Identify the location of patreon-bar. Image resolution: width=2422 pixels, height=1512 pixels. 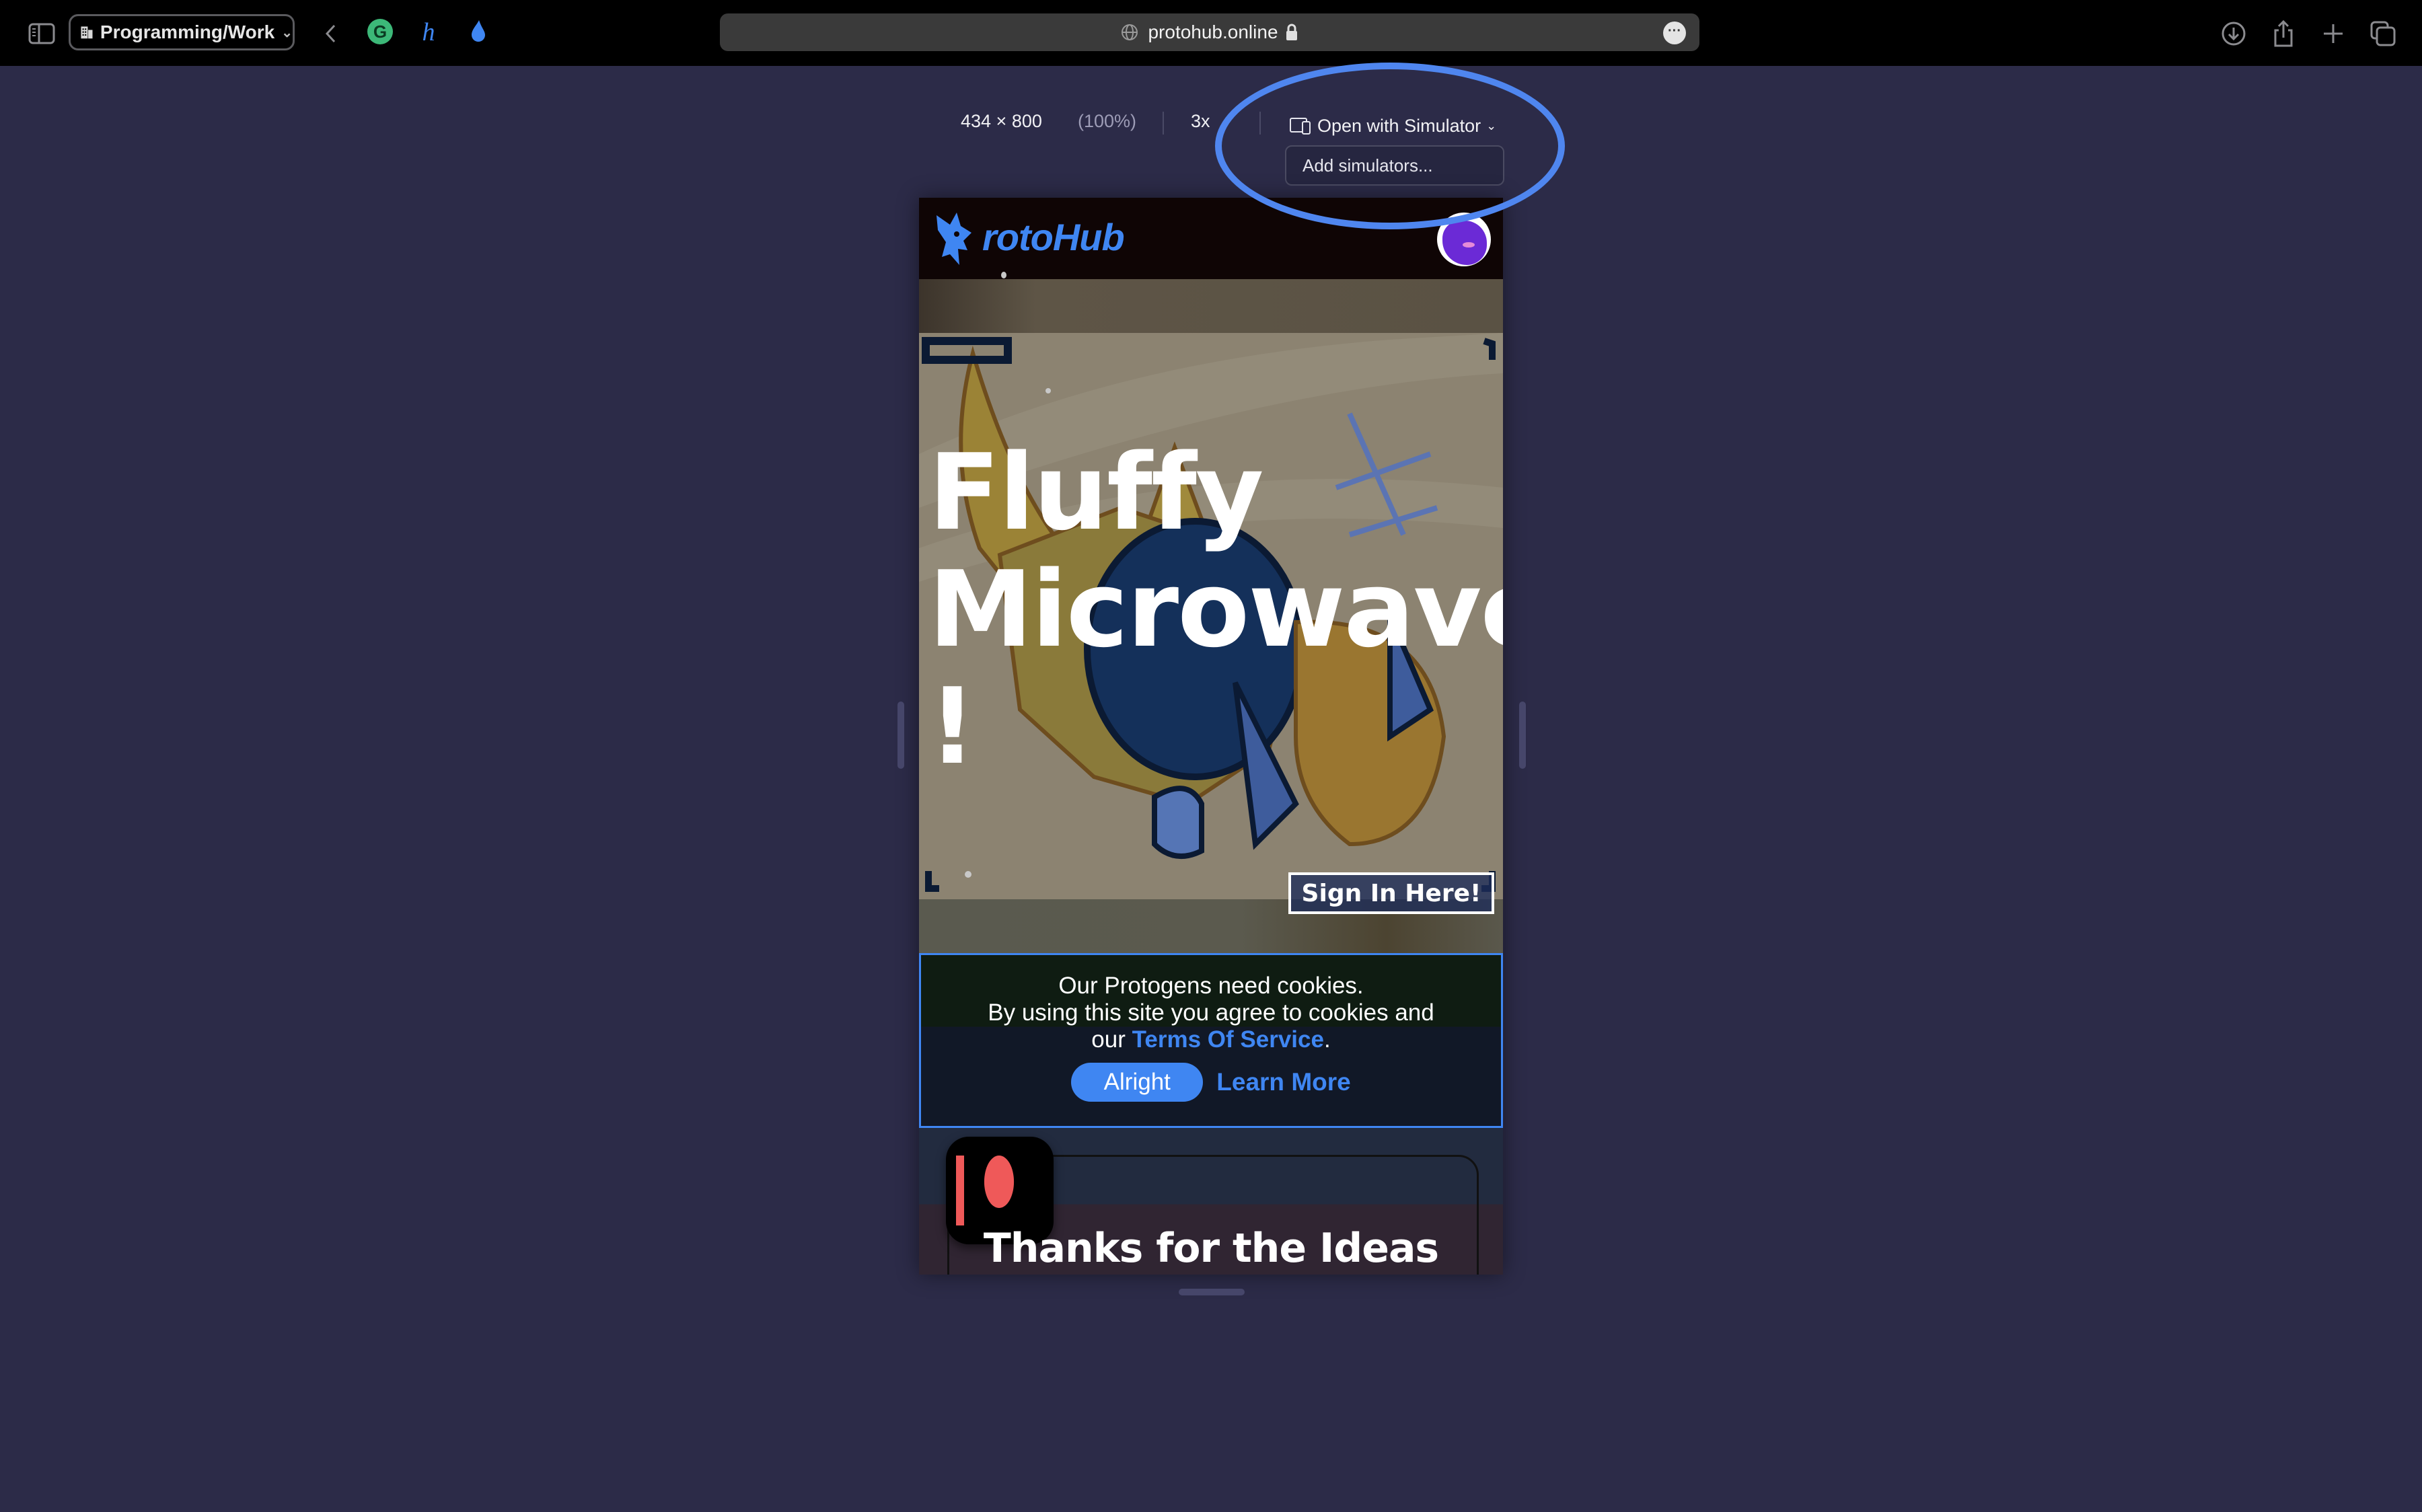
(960, 1190).